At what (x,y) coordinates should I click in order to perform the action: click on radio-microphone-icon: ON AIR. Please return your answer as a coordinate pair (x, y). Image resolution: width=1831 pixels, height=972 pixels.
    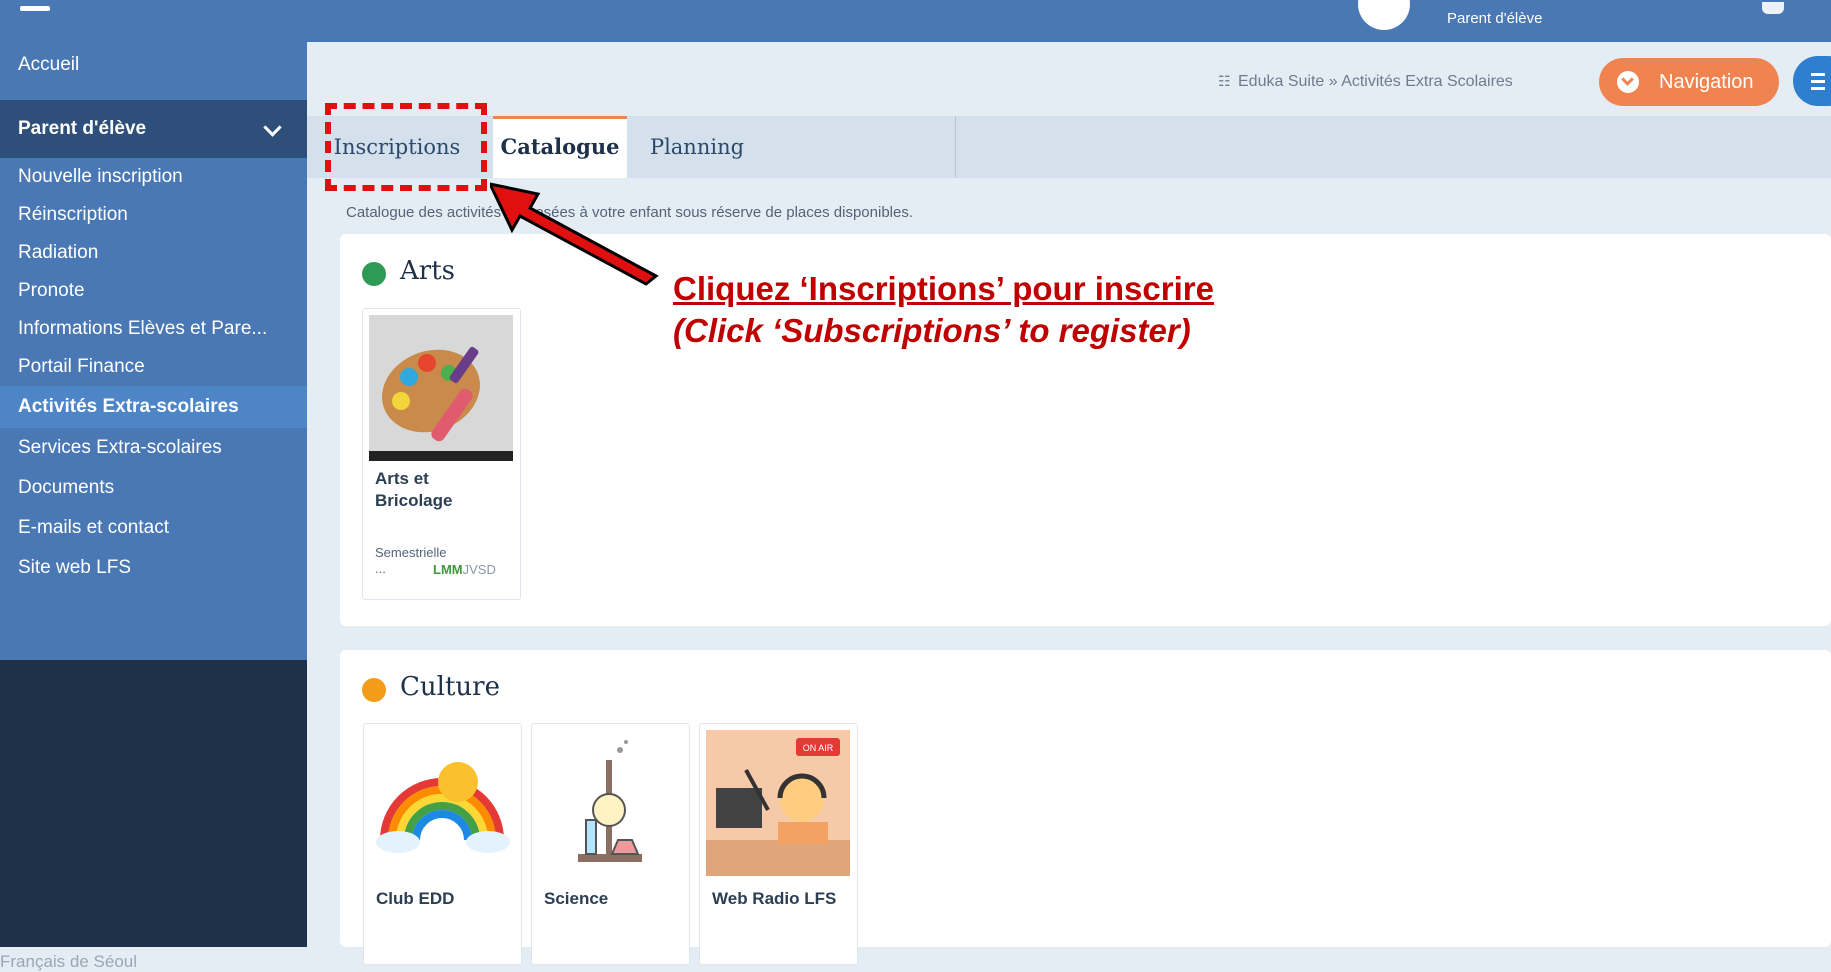
    Looking at the image, I should click on (778, 803).